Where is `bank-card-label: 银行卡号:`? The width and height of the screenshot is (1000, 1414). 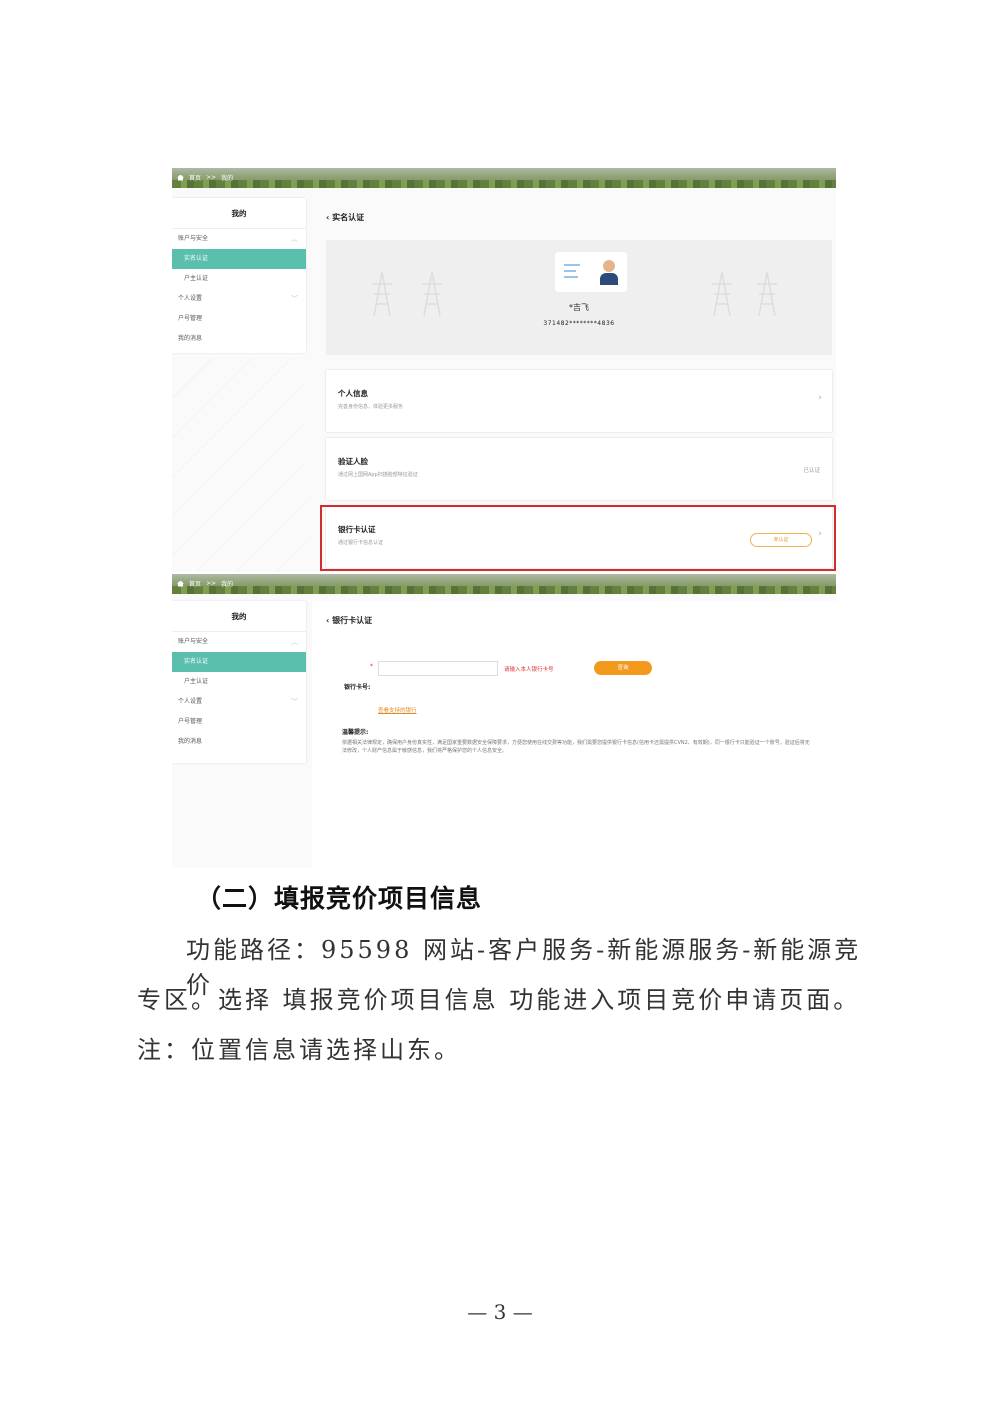 bank-card-label: 银行卡号: is located at coordinates (357, 687).